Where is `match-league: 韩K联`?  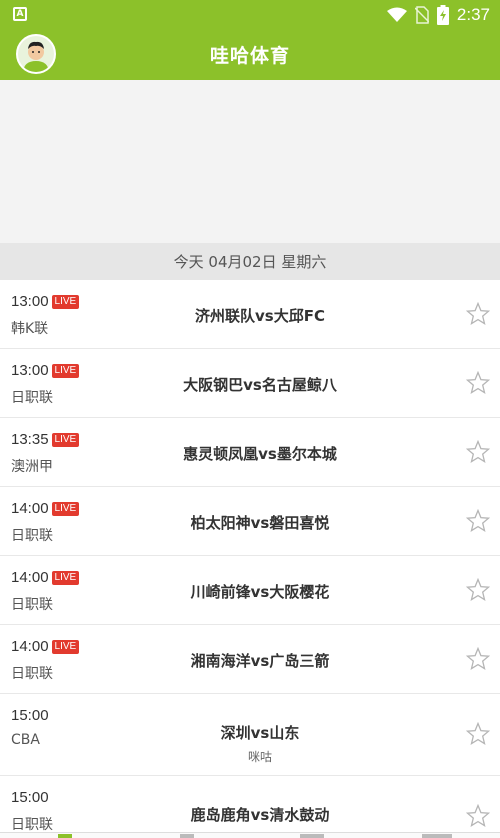
match-league: 韩K联 is located at coordinates (30, 329).